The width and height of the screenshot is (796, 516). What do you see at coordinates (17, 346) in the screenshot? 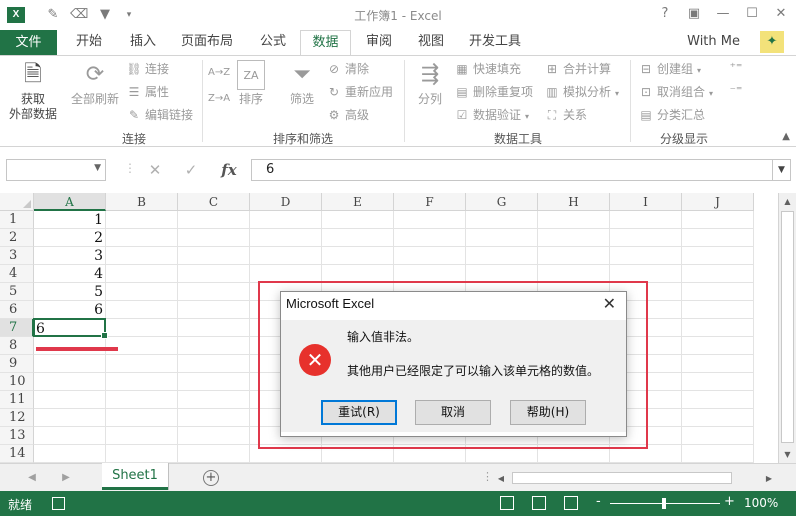
I see `row-header-8: 8` at bounding box center [17, 346].